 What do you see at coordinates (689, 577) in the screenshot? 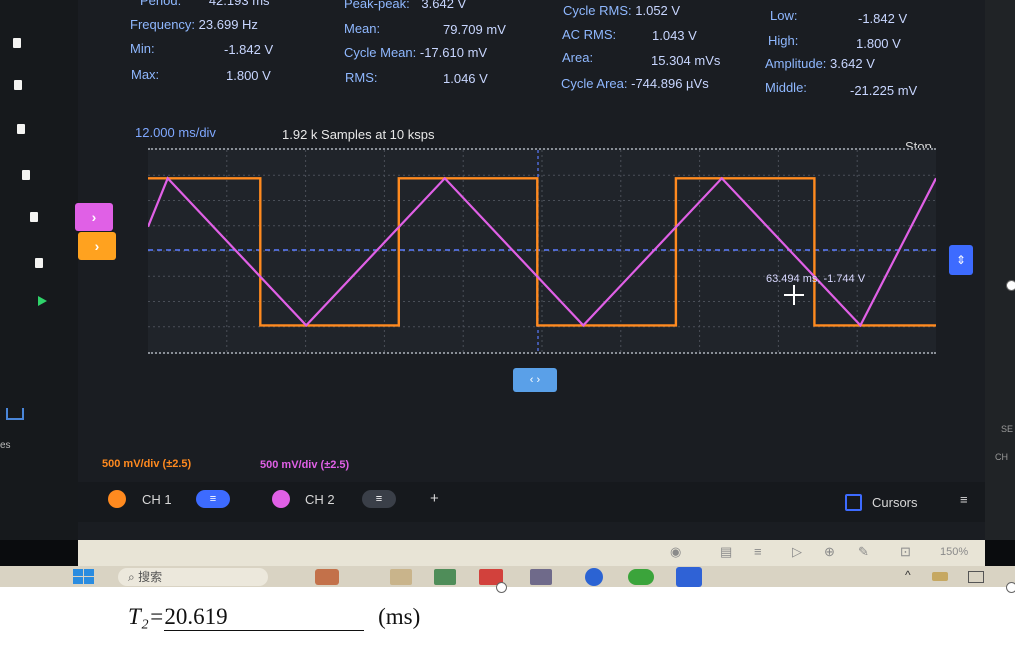
I see `waveforms-app-icon` at bounding box center [689, 577].